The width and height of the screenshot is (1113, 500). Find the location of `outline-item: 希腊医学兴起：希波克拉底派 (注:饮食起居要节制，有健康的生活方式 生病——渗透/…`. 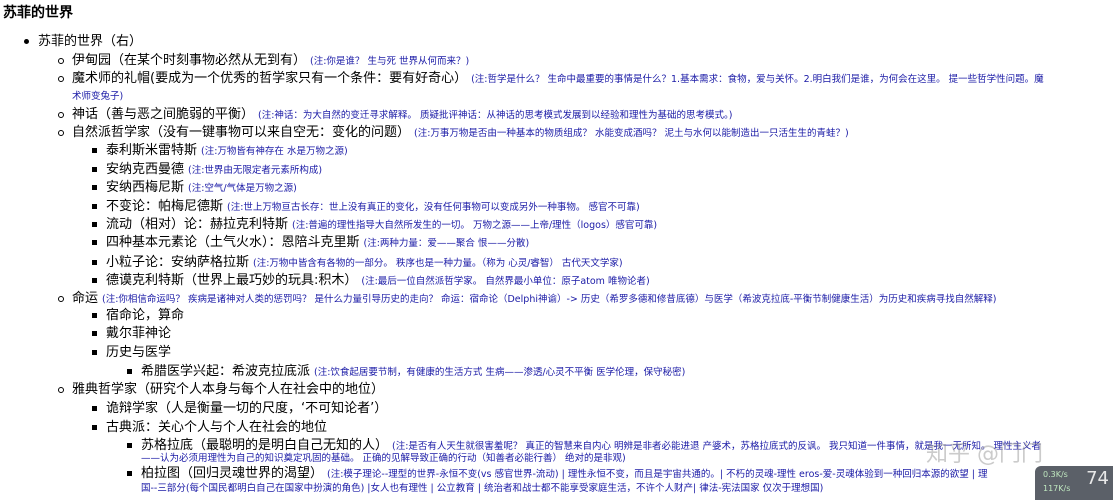

outline-item: 希腊医学兴起：希波克拉底派 (注:饮食起居要节制，有健康的生活方式 生病——渗透/… is located at coordinates (413, 372).